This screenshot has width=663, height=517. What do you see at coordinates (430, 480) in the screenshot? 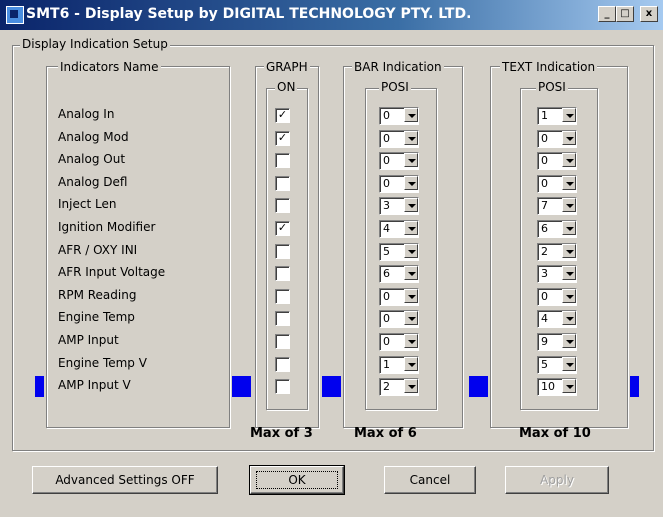
I see `cancel-button: Cancel` at bounding box center [430, 480].